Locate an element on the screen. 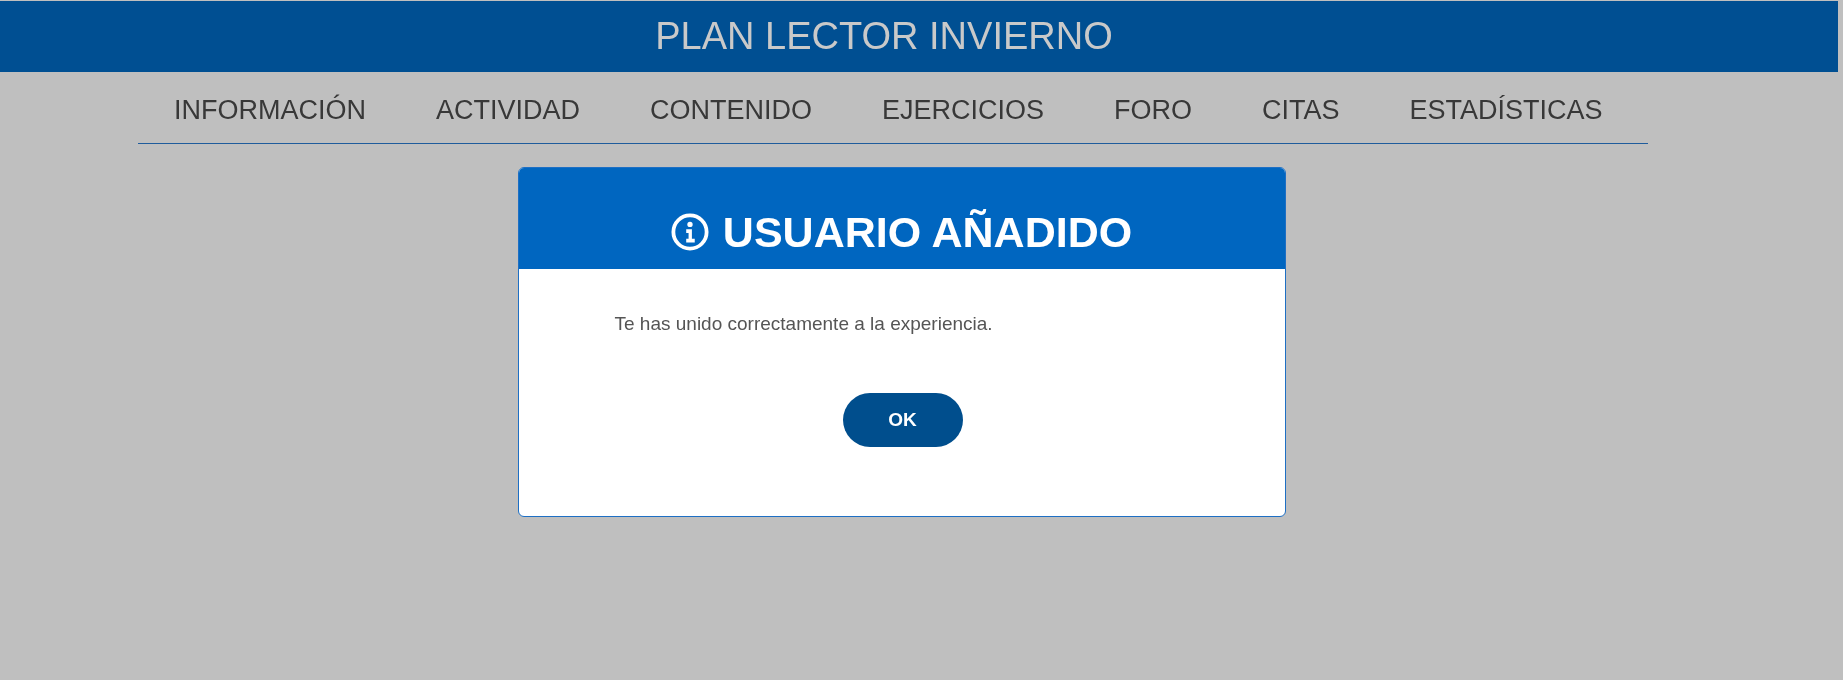  info-icon is located at coordinates (689, 232).